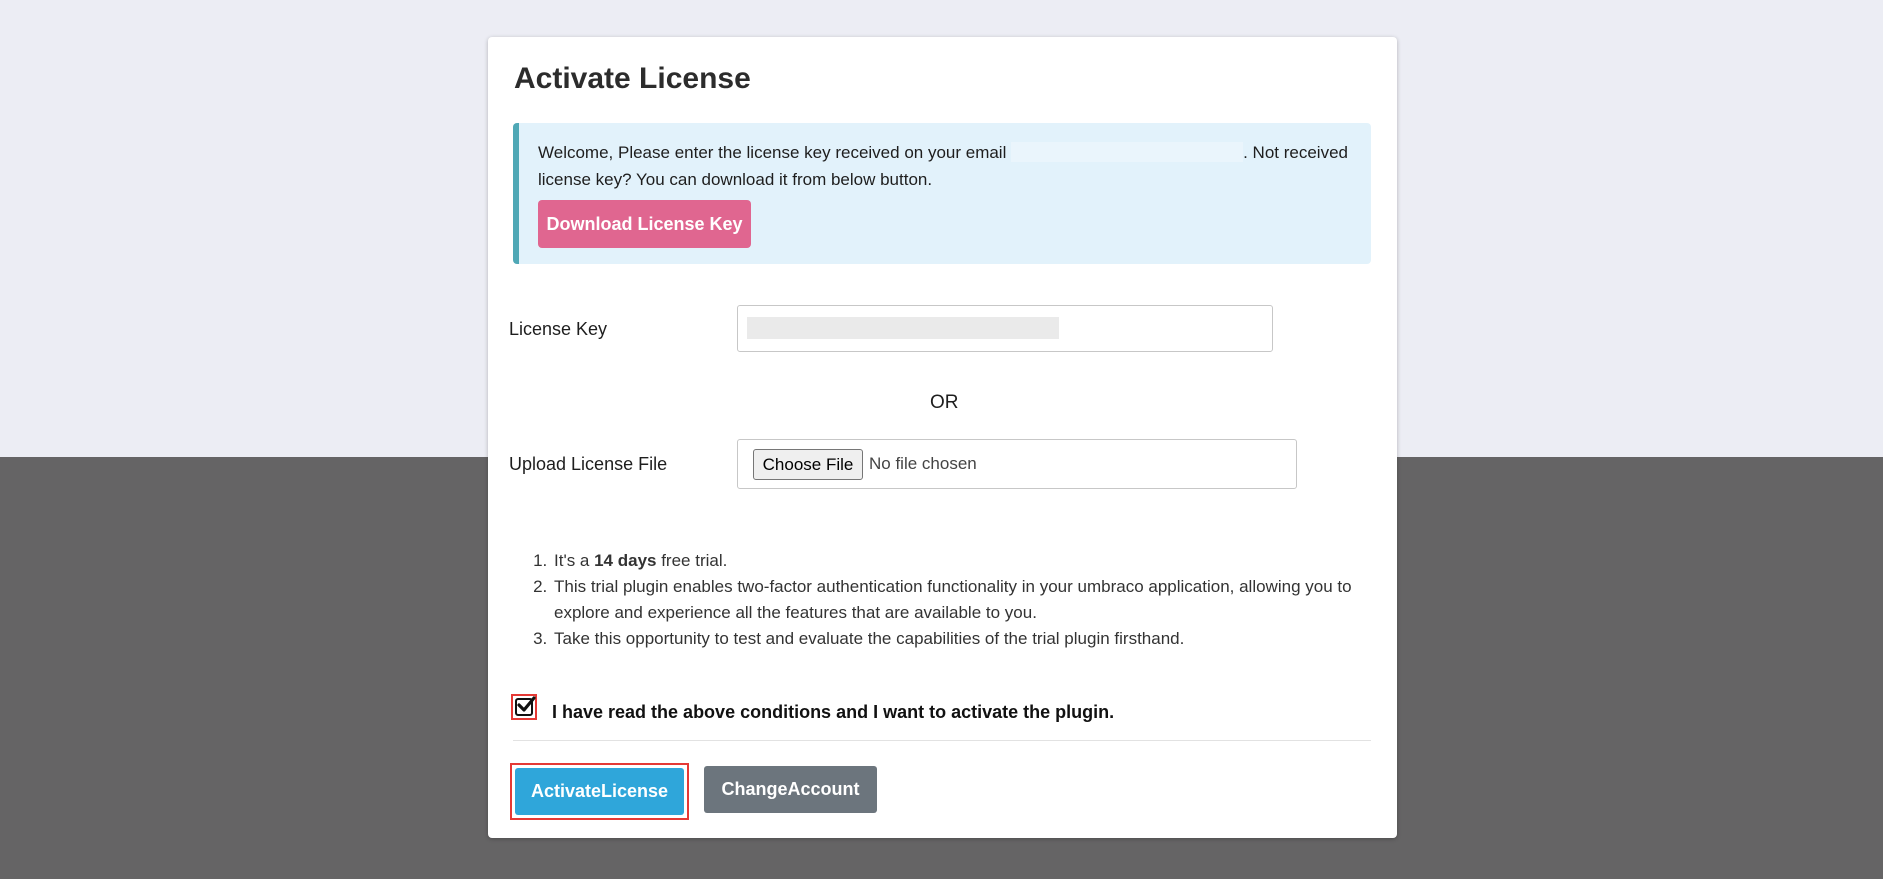  What do you see at coordinates (903, 328) in the screenshot?
I see `redacted-license-key` at bounding box center [903, 328].